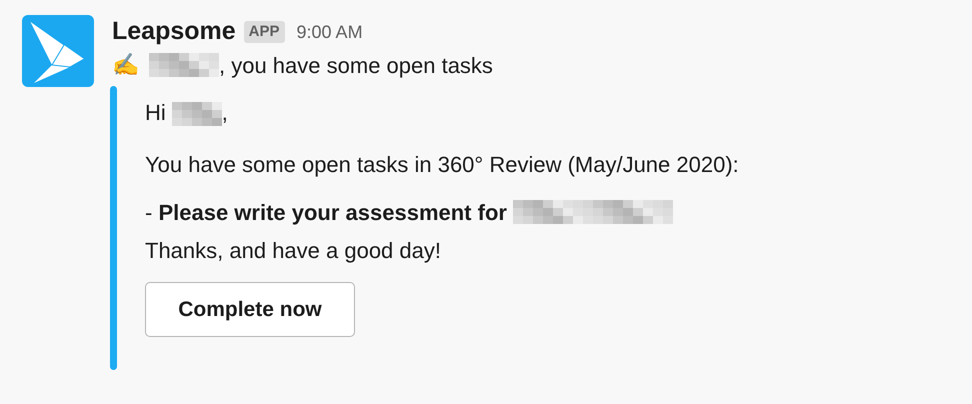 This screenshot has width=972, height=404. What do you see at coordinates (442, 163) in the screenshot?
I see `intro-text: You have some open tasks in 360° Review (May/June 2020):` at bounding box center [442, 163].